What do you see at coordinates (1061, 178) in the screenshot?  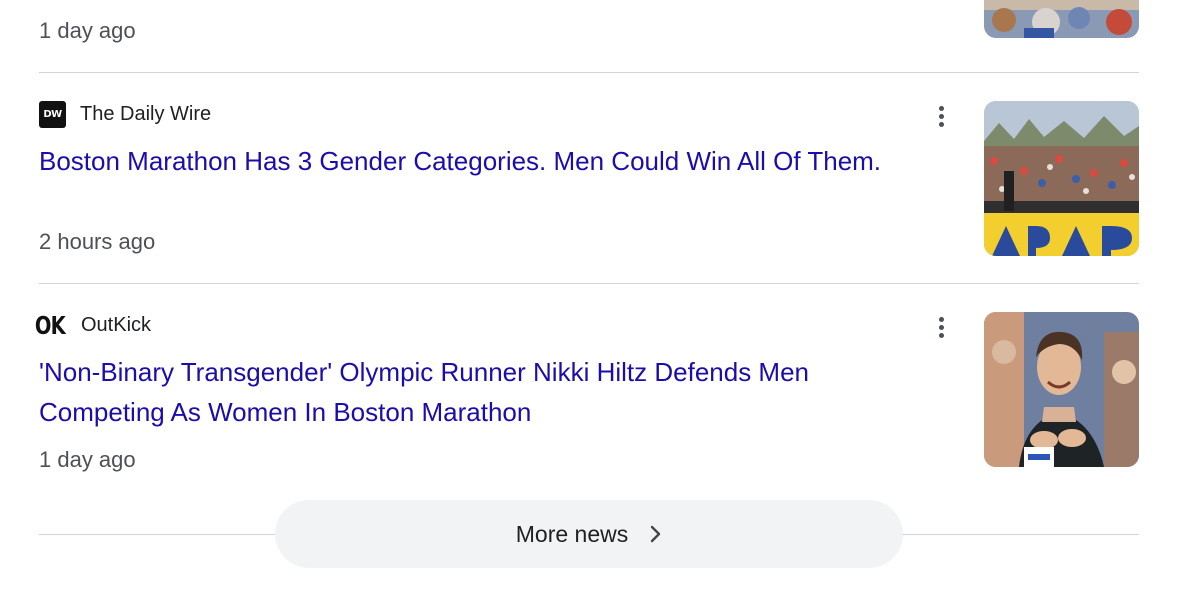 I see `boston-marathon-thumbnail` at bounding box center [1061, 178].